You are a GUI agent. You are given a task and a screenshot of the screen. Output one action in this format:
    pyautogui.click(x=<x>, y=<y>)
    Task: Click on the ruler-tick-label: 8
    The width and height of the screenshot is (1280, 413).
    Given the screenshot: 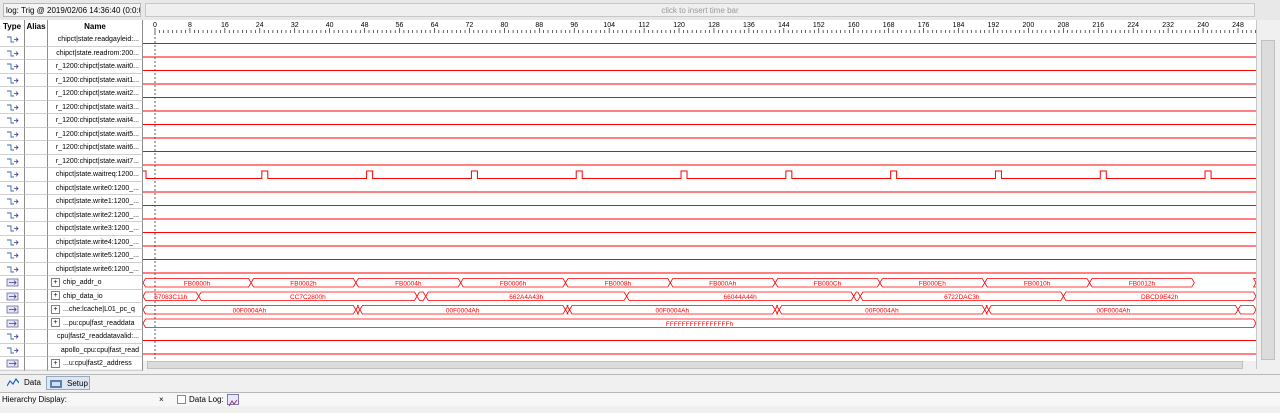 What is the action you would take?
    pyautogui.click(x=190, y=25)
    